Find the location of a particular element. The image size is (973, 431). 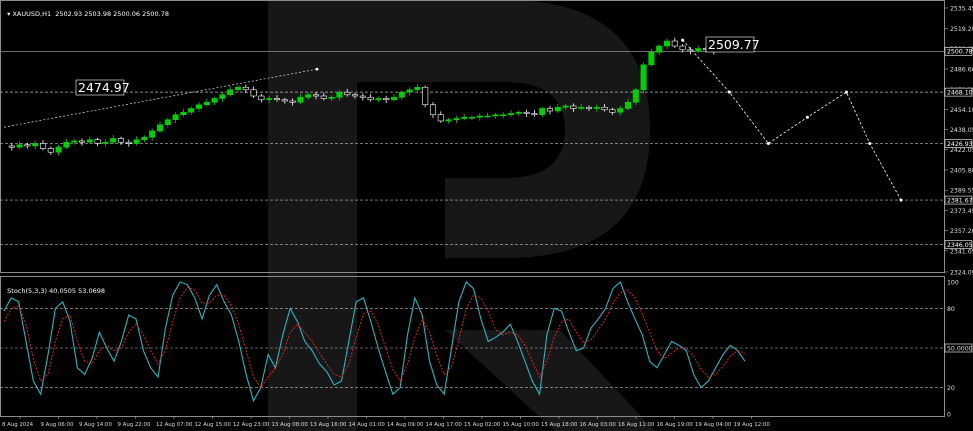

level-label: 2426.93 is located at coordinates (960, 144).